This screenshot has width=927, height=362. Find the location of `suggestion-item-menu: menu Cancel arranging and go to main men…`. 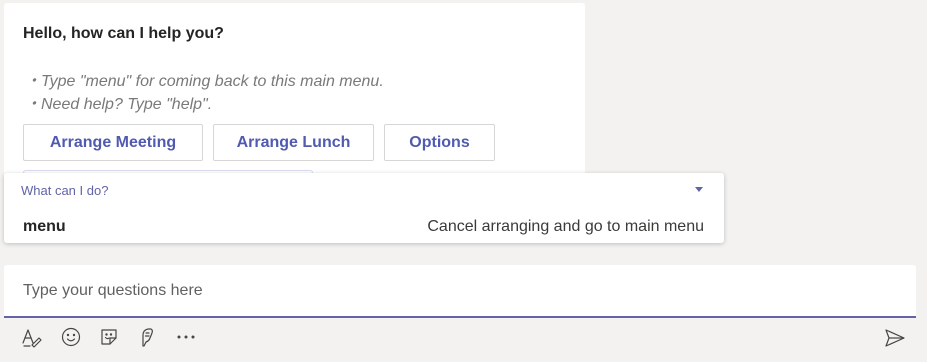

suggestion-item-menu: menu Cancel arranging and go to main men… is located at coordinates (364, 227).